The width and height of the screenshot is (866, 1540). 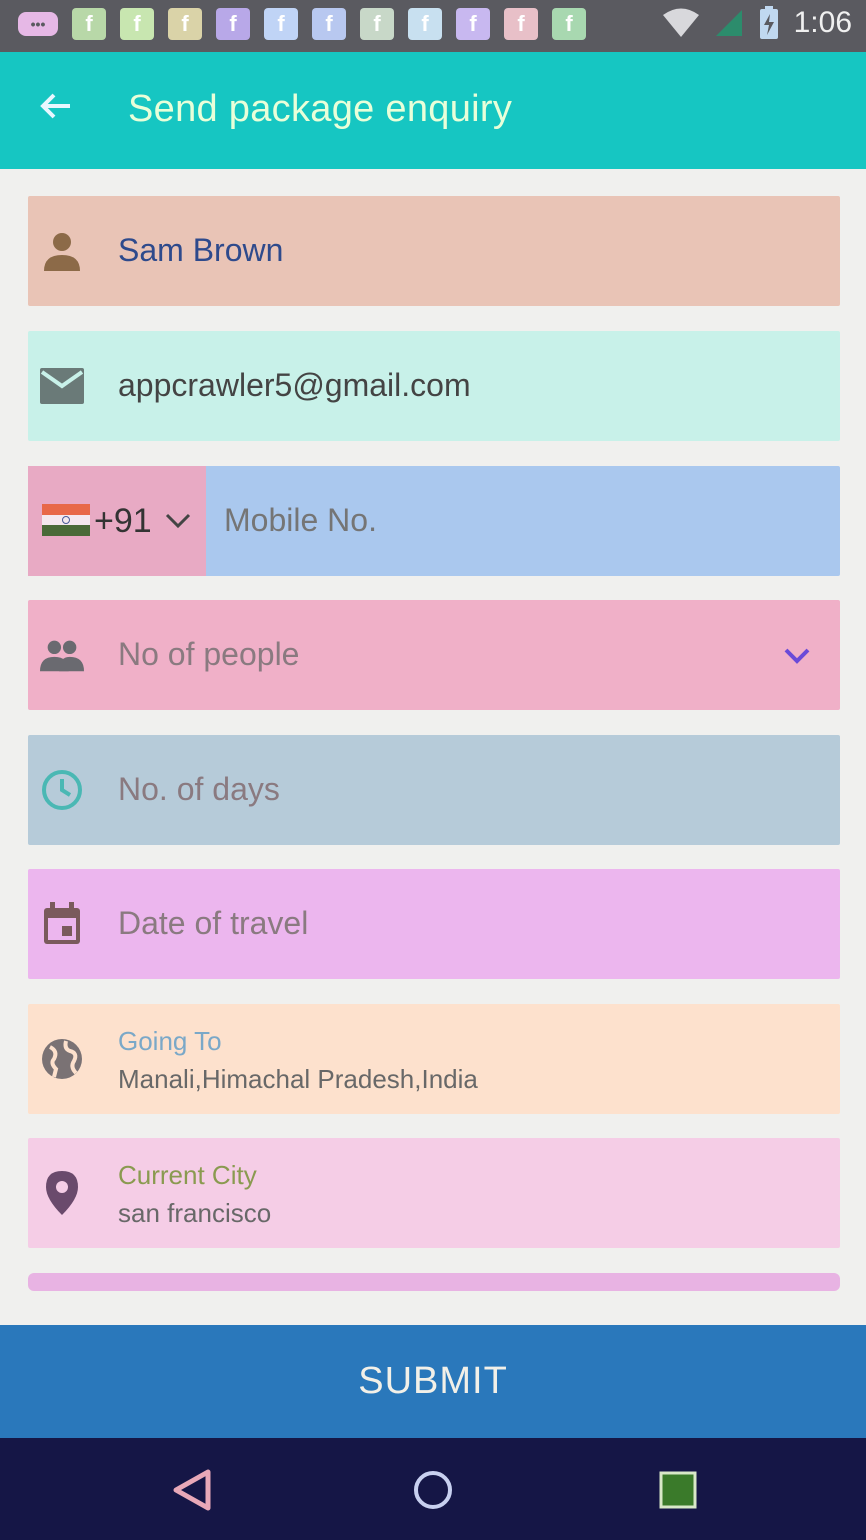 I want to click on date-field: Date of travel, so click(x=434, y=924).